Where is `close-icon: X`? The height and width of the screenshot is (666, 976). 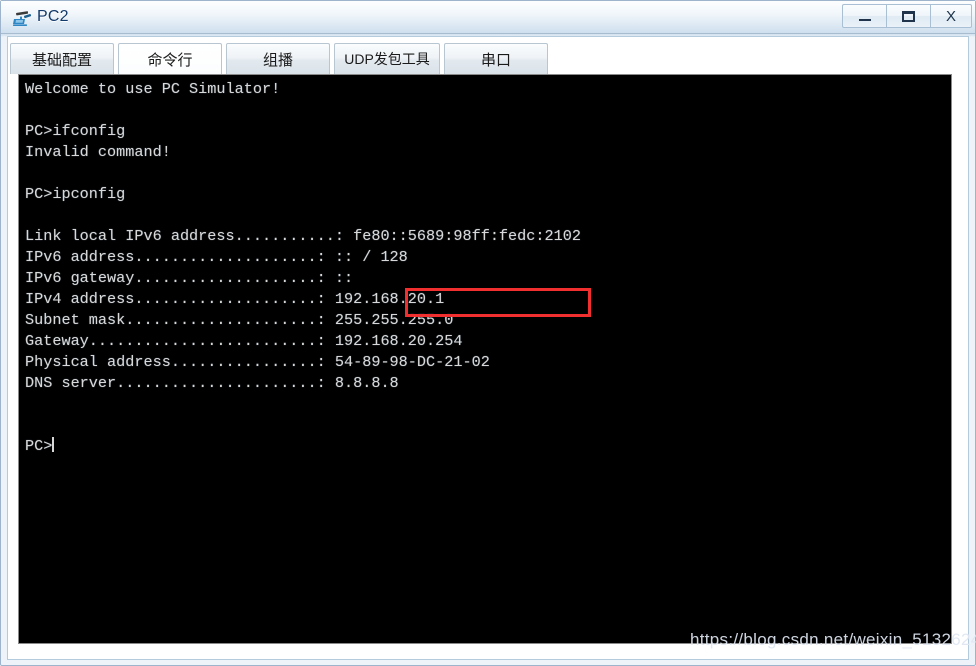 close-icon: X is located at coordinates (950, 16).